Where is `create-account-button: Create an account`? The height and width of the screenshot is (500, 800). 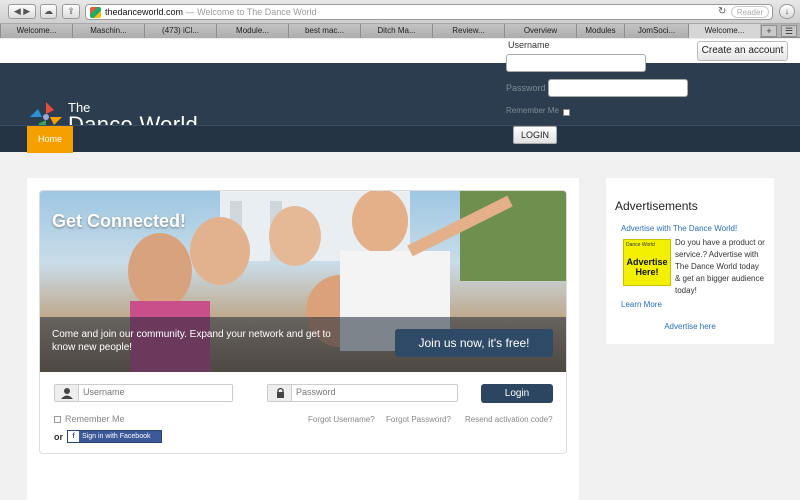 create-account-button: Create an account is located at coordinates (742, 51).